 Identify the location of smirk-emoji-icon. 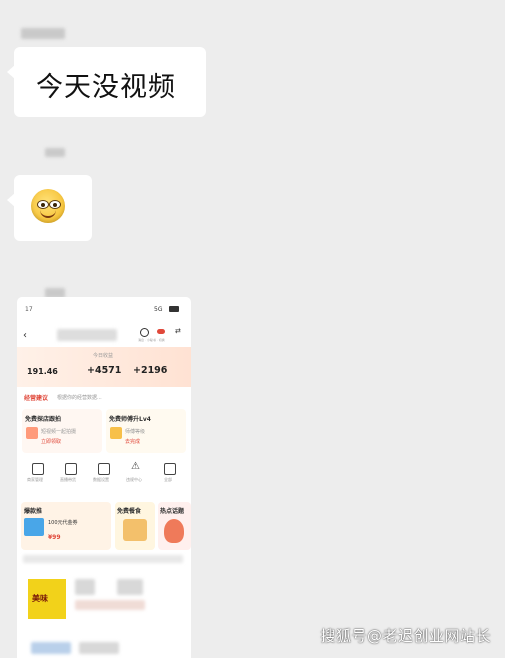
(48, 206).